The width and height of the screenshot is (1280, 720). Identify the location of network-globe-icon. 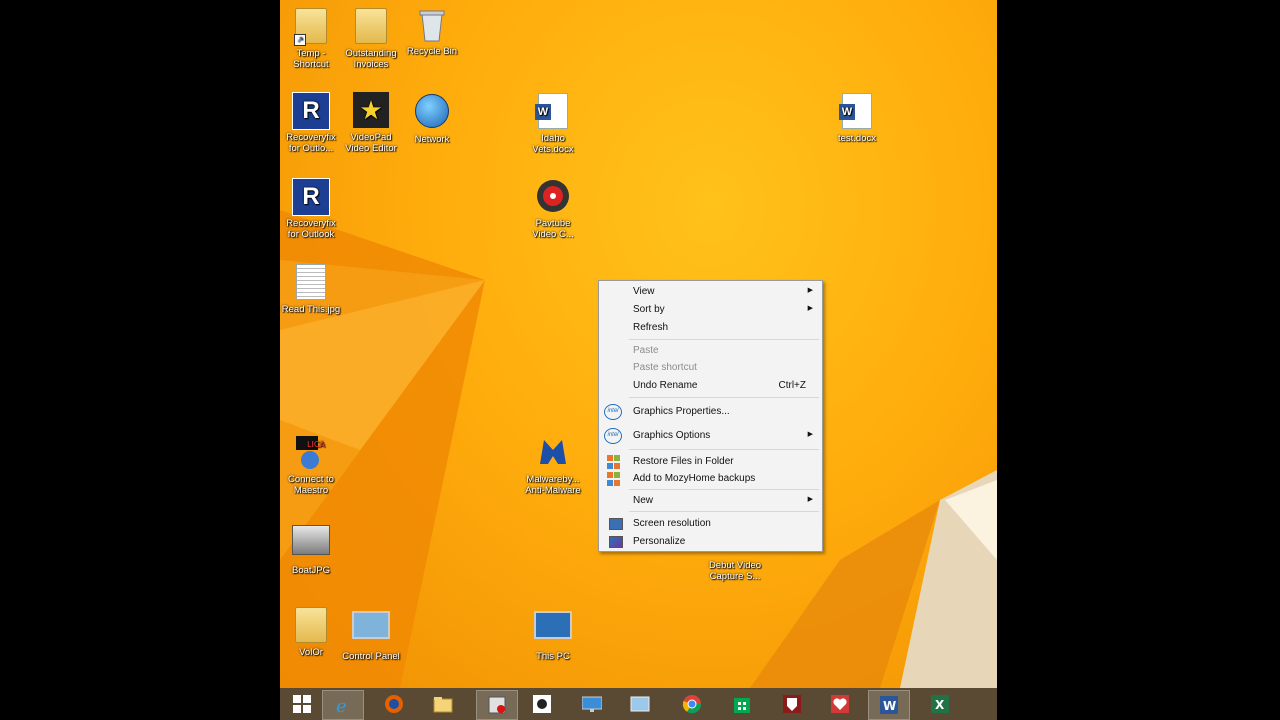
(432, 111).